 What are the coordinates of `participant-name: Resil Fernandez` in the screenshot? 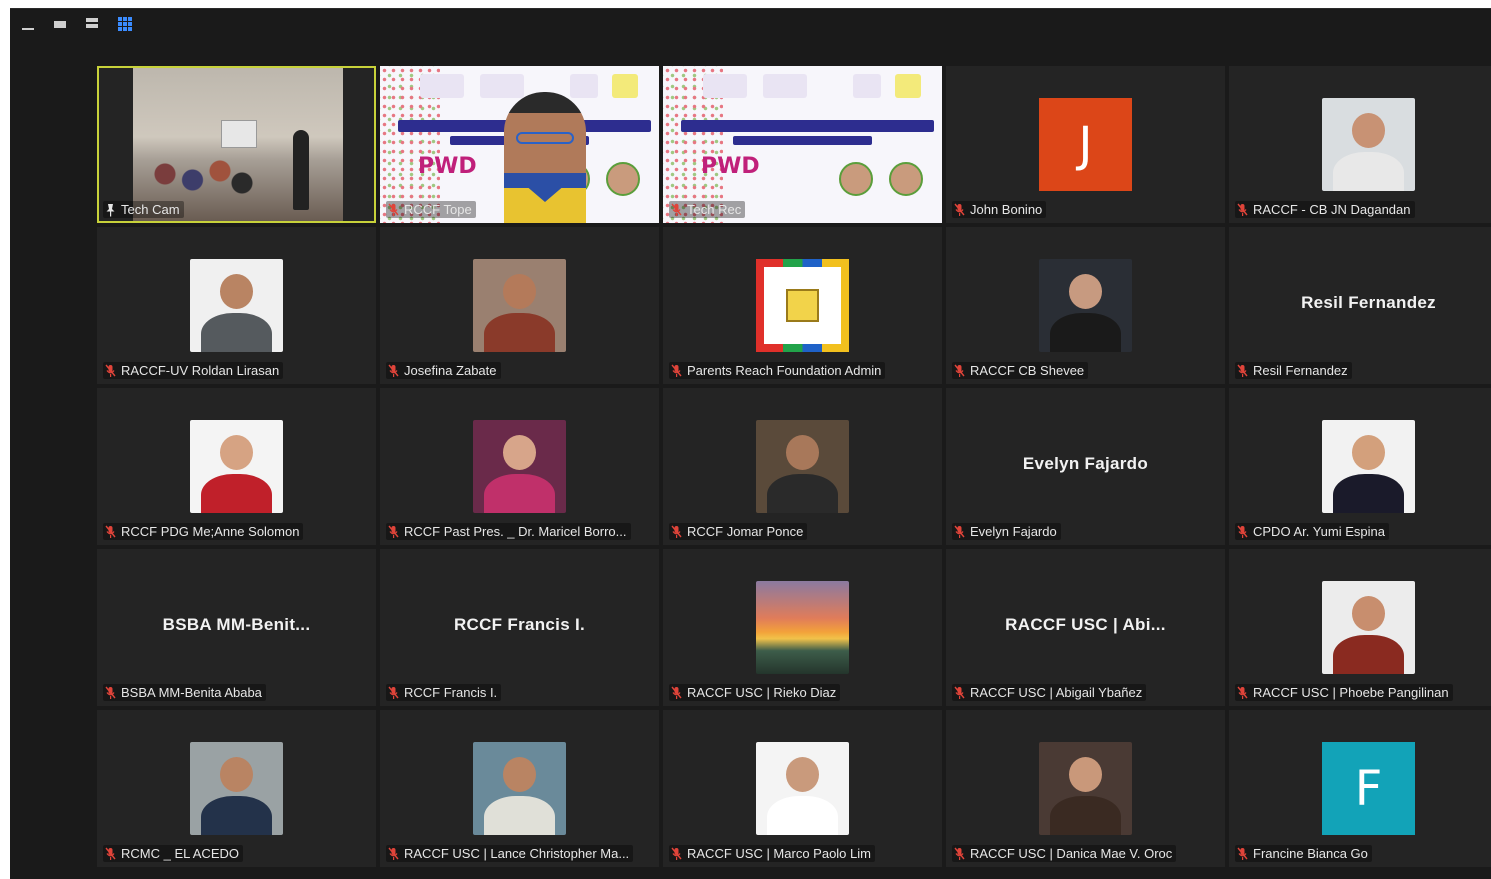 It's located at (1300, 370).